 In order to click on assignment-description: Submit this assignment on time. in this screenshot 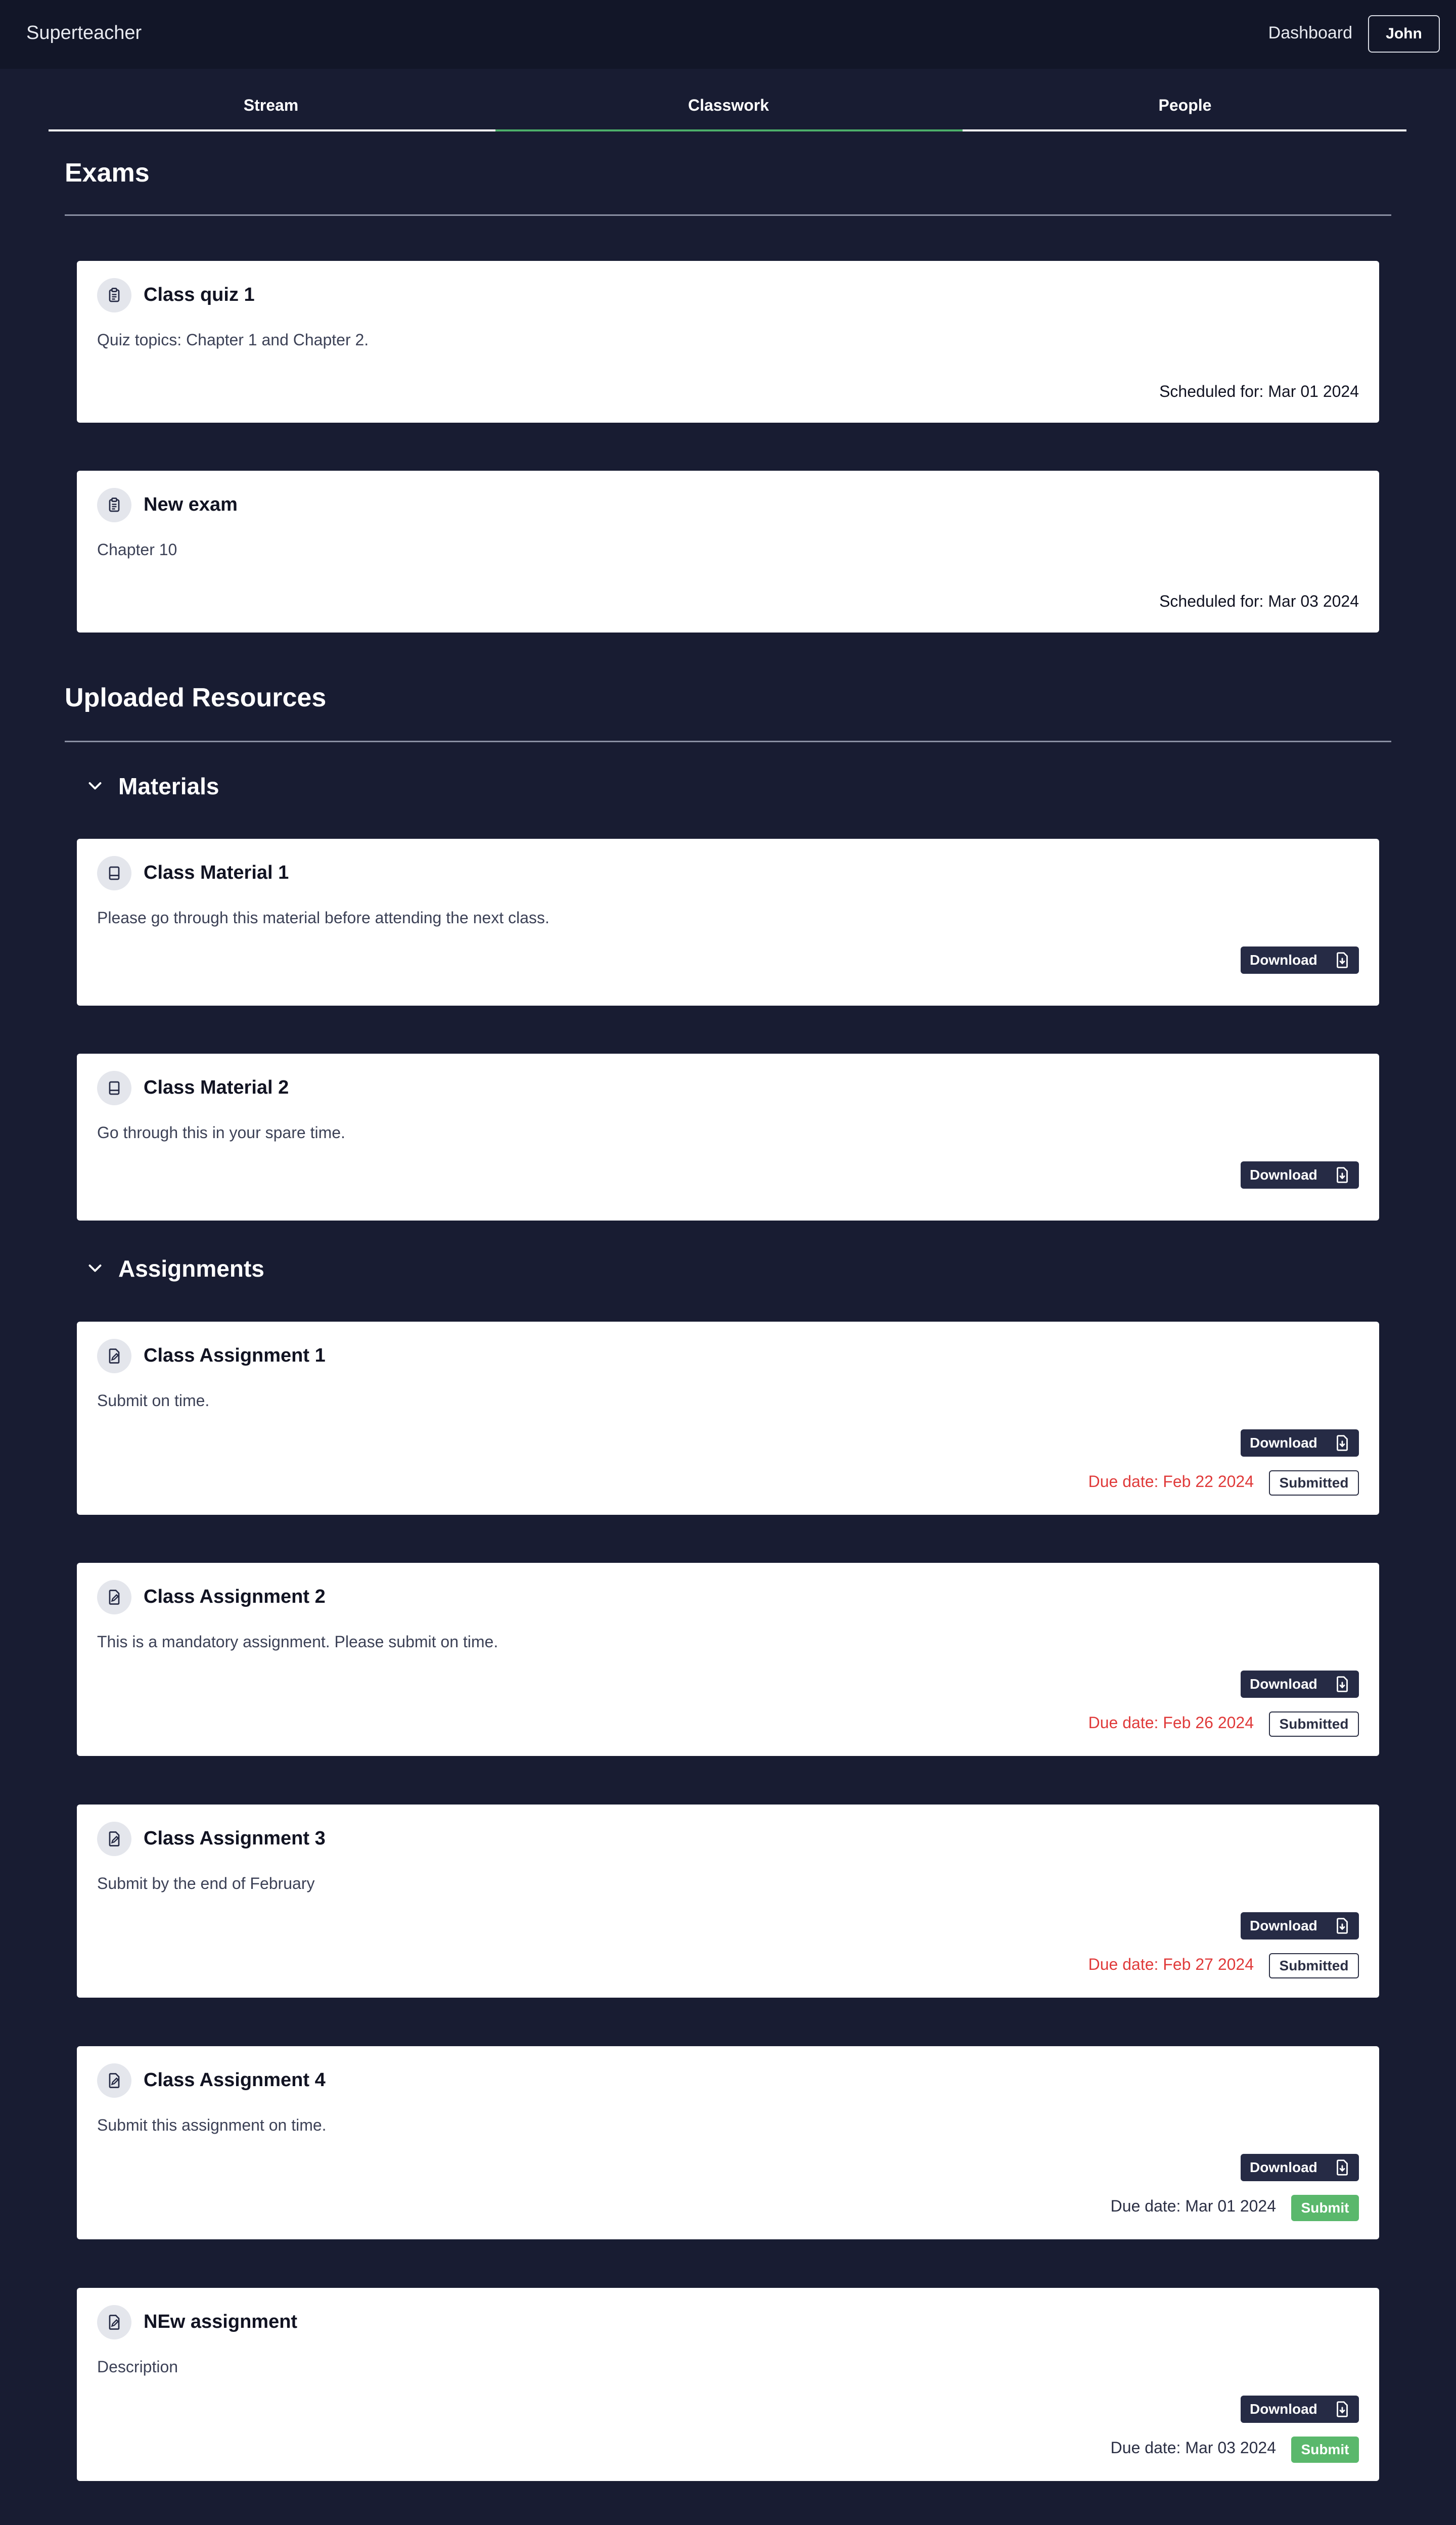, I will do `click(212, 2125)`.